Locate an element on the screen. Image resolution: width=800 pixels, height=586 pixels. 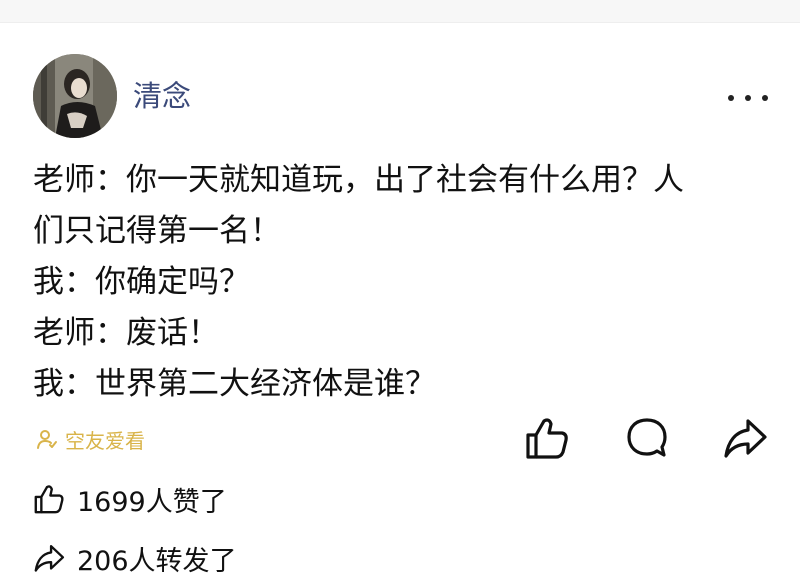
likes-count: 1699人赞了 is located at coordinates (130, 499).